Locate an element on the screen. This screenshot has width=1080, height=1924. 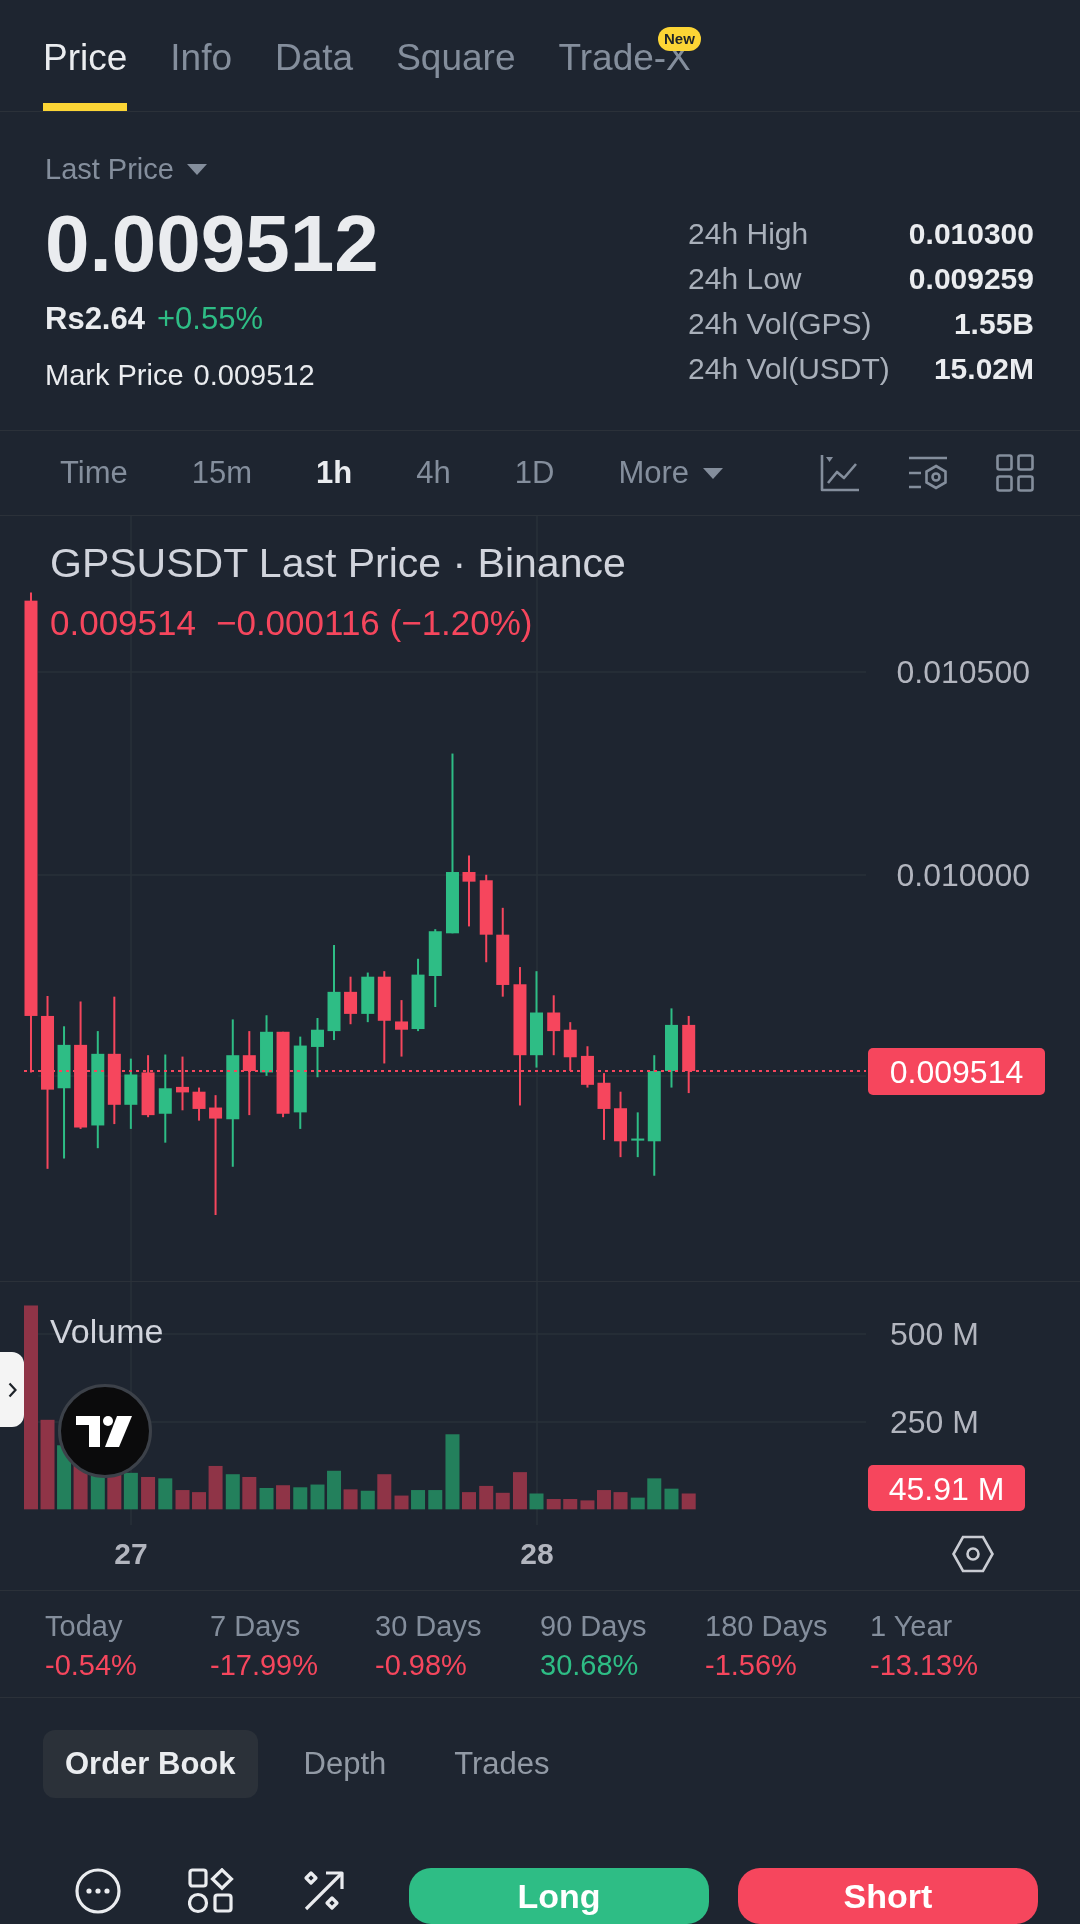
side-panel-handle is located at coordinates (12, 1389).